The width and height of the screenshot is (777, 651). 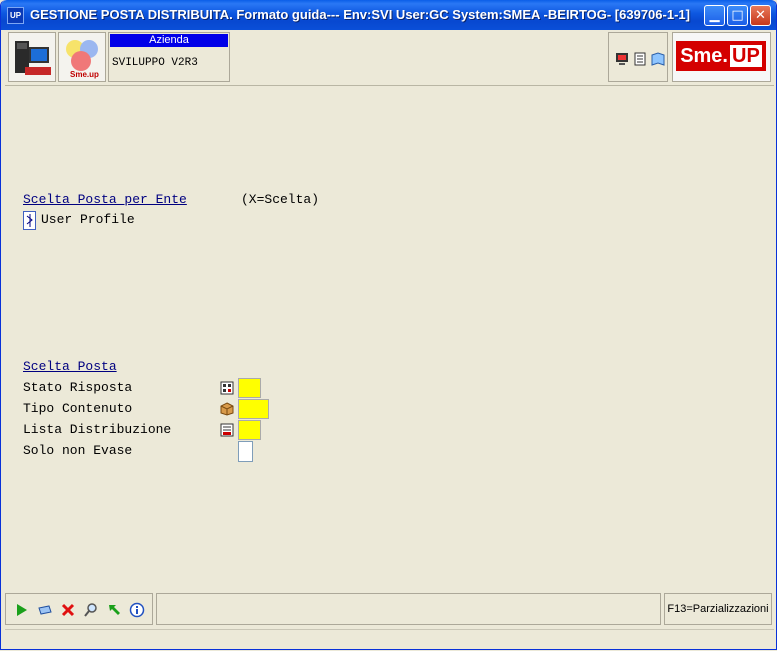 What do you see at coordinates (82, 57) in the screenshot?
I see `smeup-gear-logo-icon: Sme.up` at bounding box center [82, 57].